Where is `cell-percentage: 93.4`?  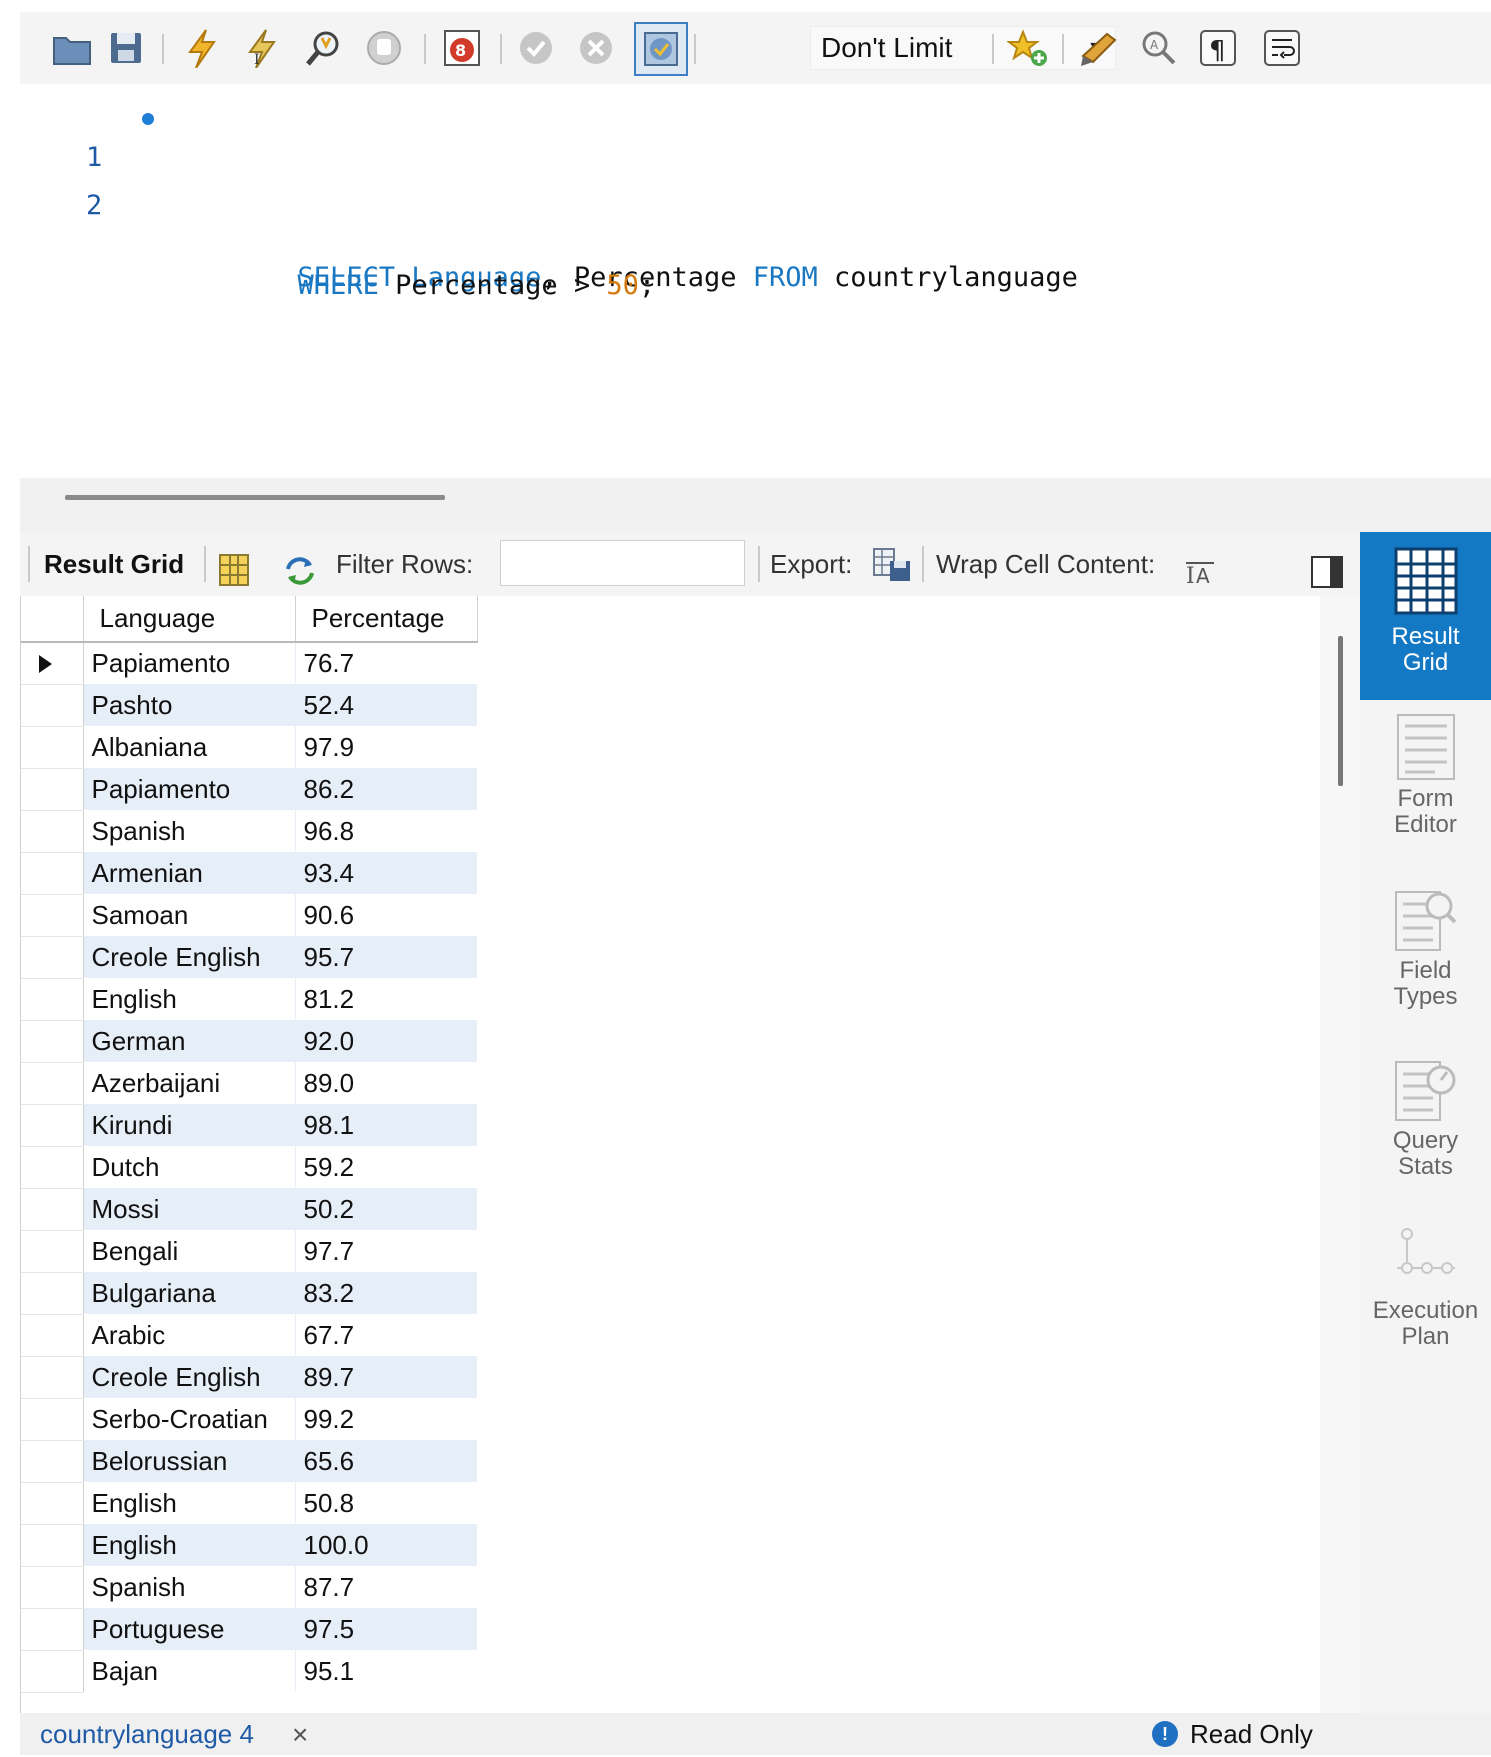
cell-percentage: 93.4 is located at coordinates (386, 873).